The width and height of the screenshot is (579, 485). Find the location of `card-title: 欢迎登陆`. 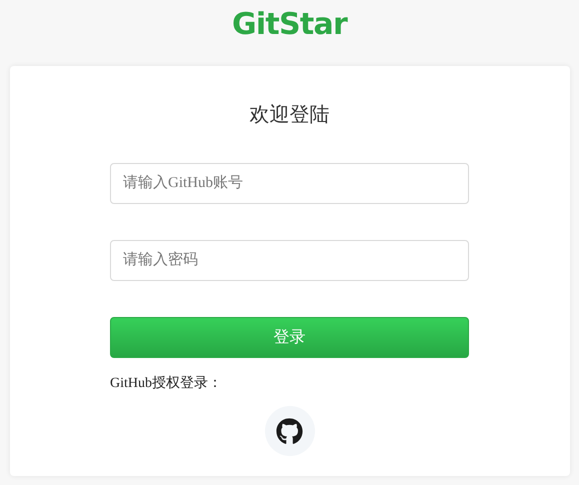

card-title: 欢迎登陆 is located at coordinates (290, 115).